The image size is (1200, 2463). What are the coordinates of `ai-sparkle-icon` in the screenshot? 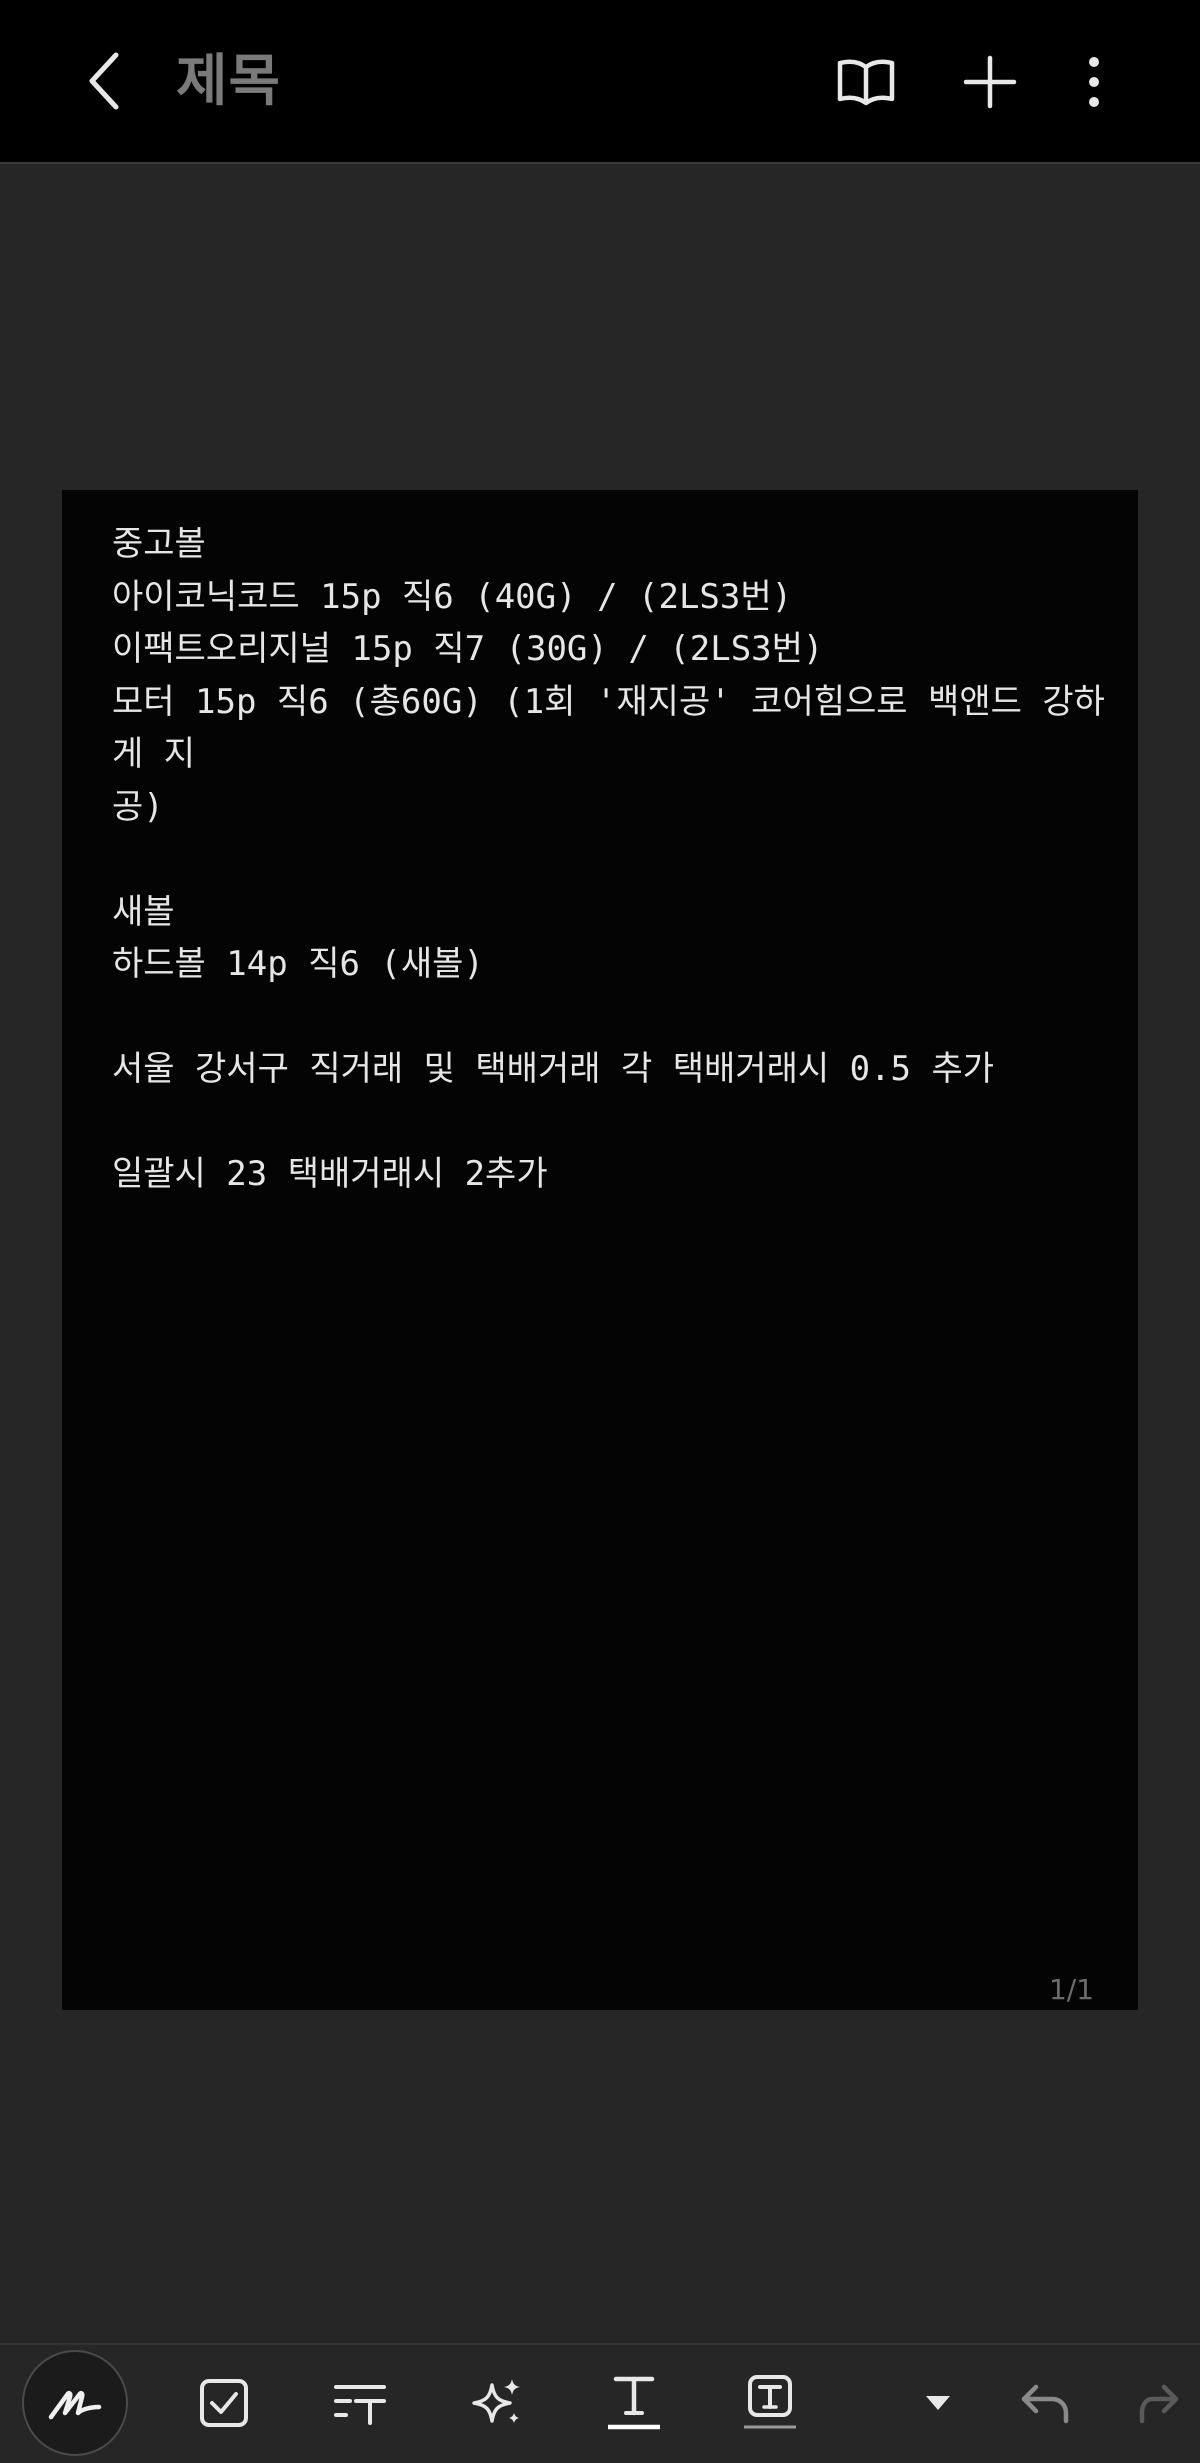 It's located at (496, 2401).